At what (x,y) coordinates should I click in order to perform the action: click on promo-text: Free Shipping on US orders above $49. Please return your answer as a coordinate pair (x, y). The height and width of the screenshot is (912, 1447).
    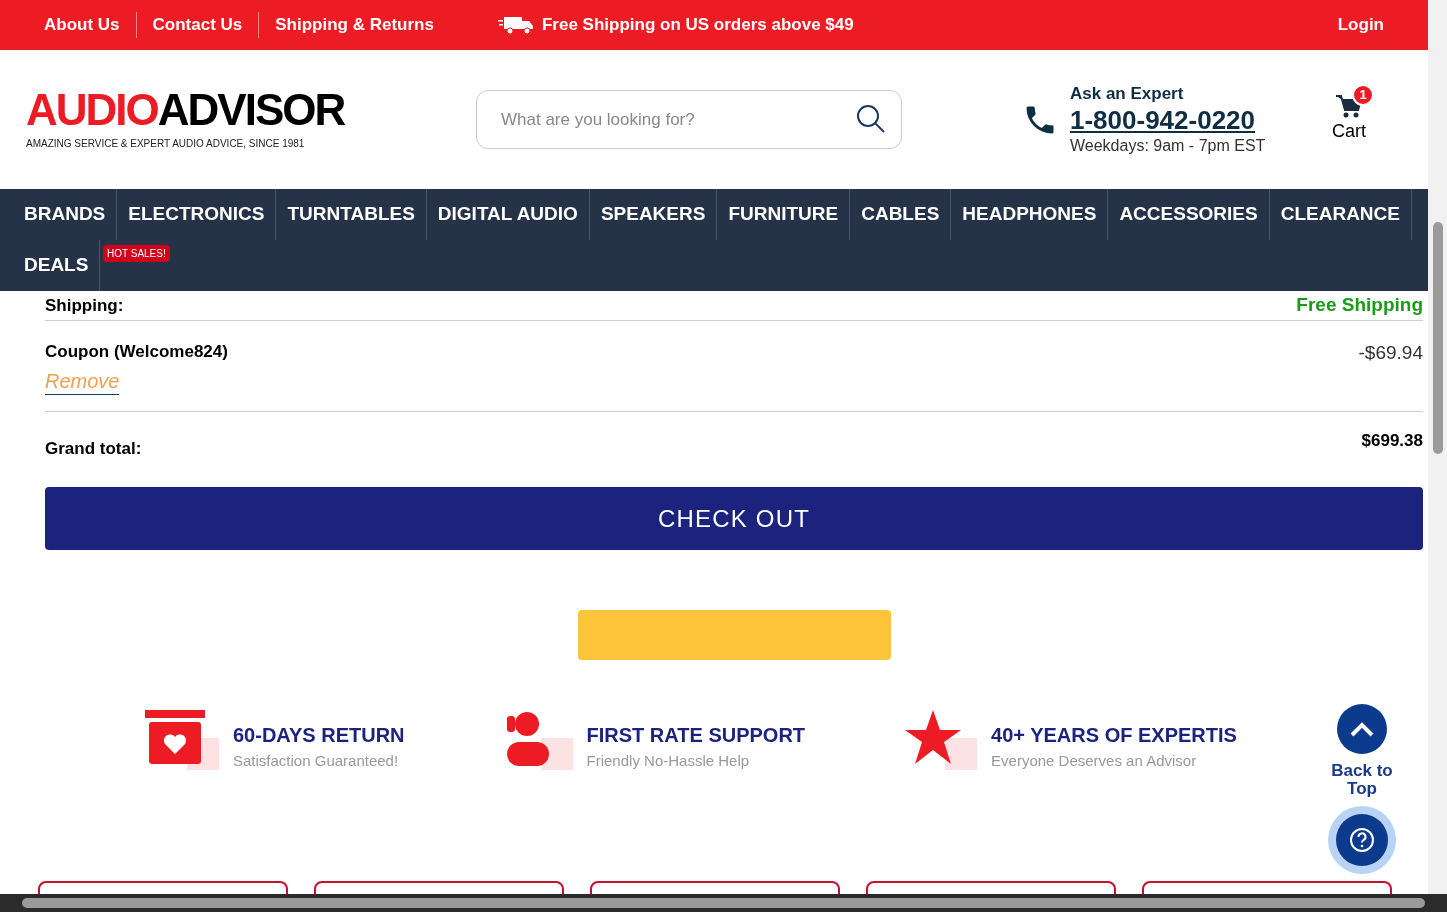
    Looking at the image, I should click on (697, 25).